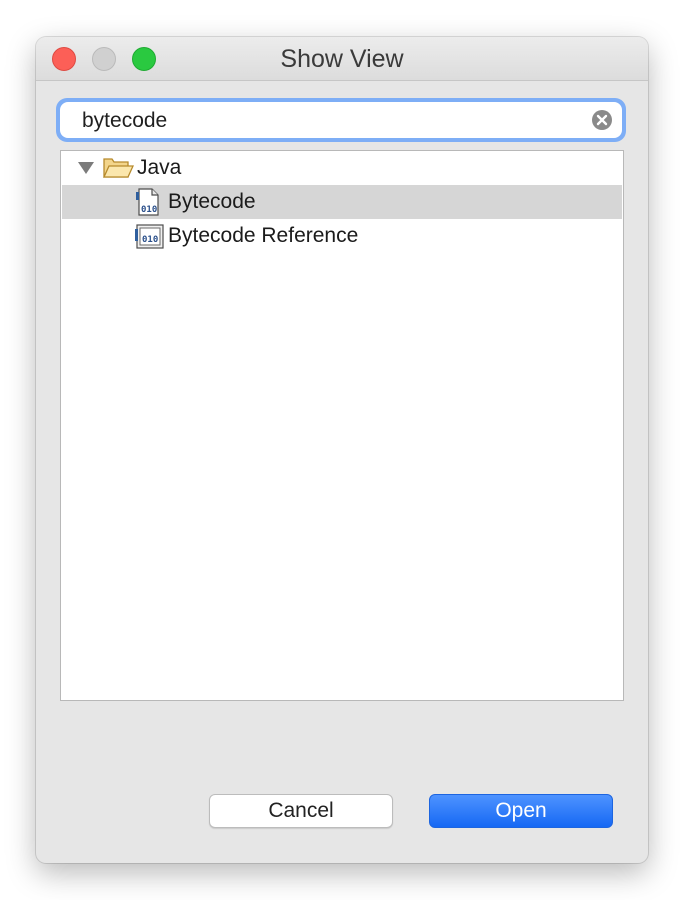  What do you see at coordinates (124, 121) in the screenshot?
I see `search-input-value: bytecode` at bounding box center [124, 121].